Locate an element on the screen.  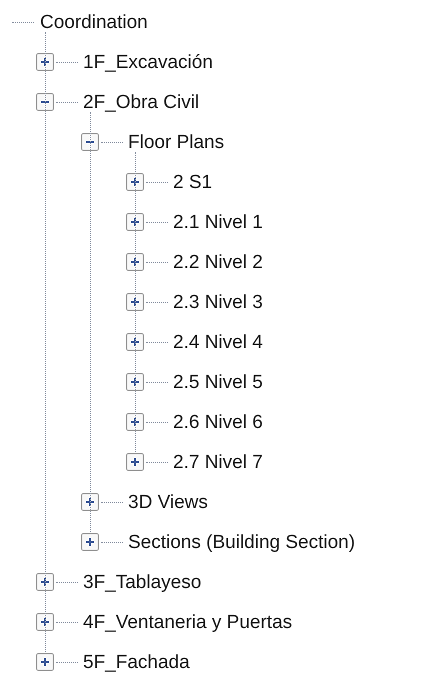
tree-item-label: 5F_Fachada is located at coordinates (136, 662).